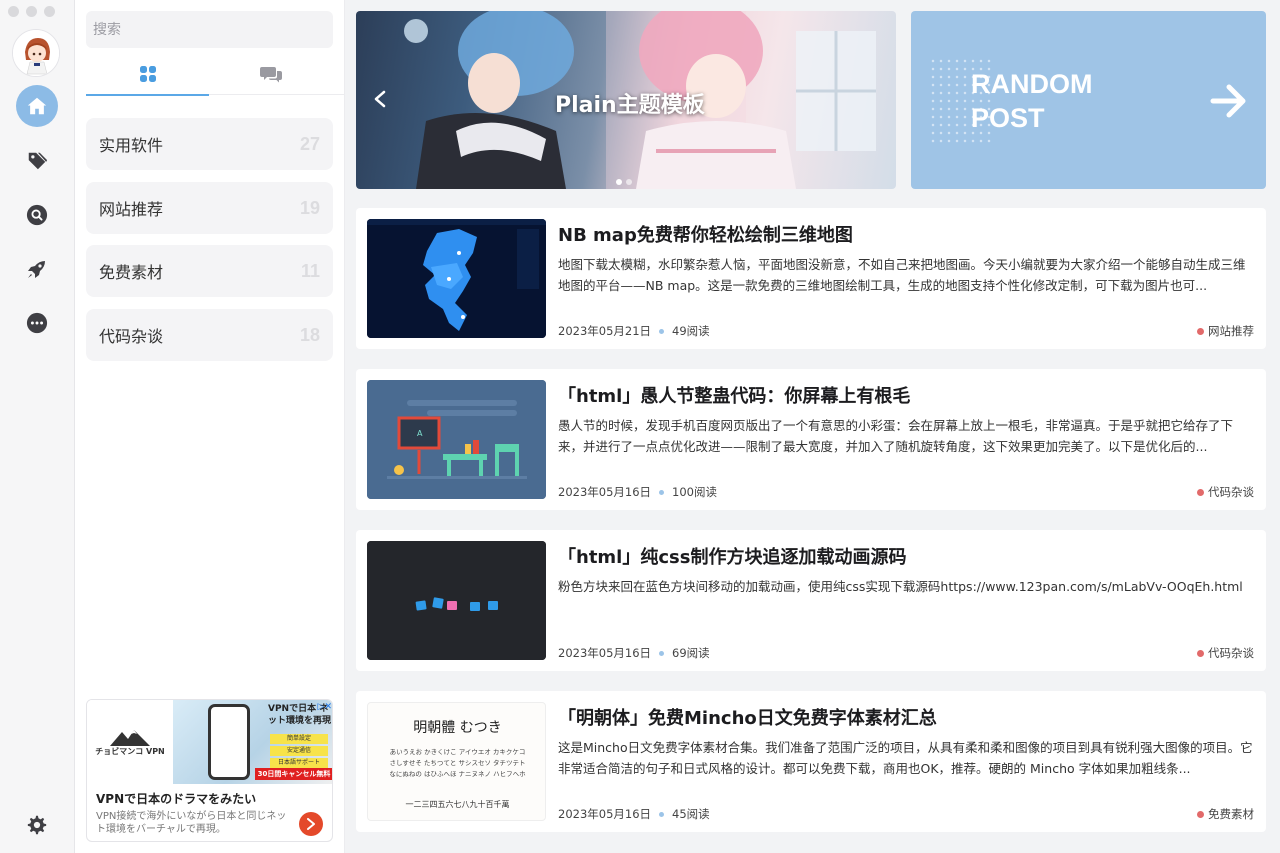 The height and width of the screenshot is (853, 1280). I want to click on post-read-count: 49阅读, so click(691, 331).